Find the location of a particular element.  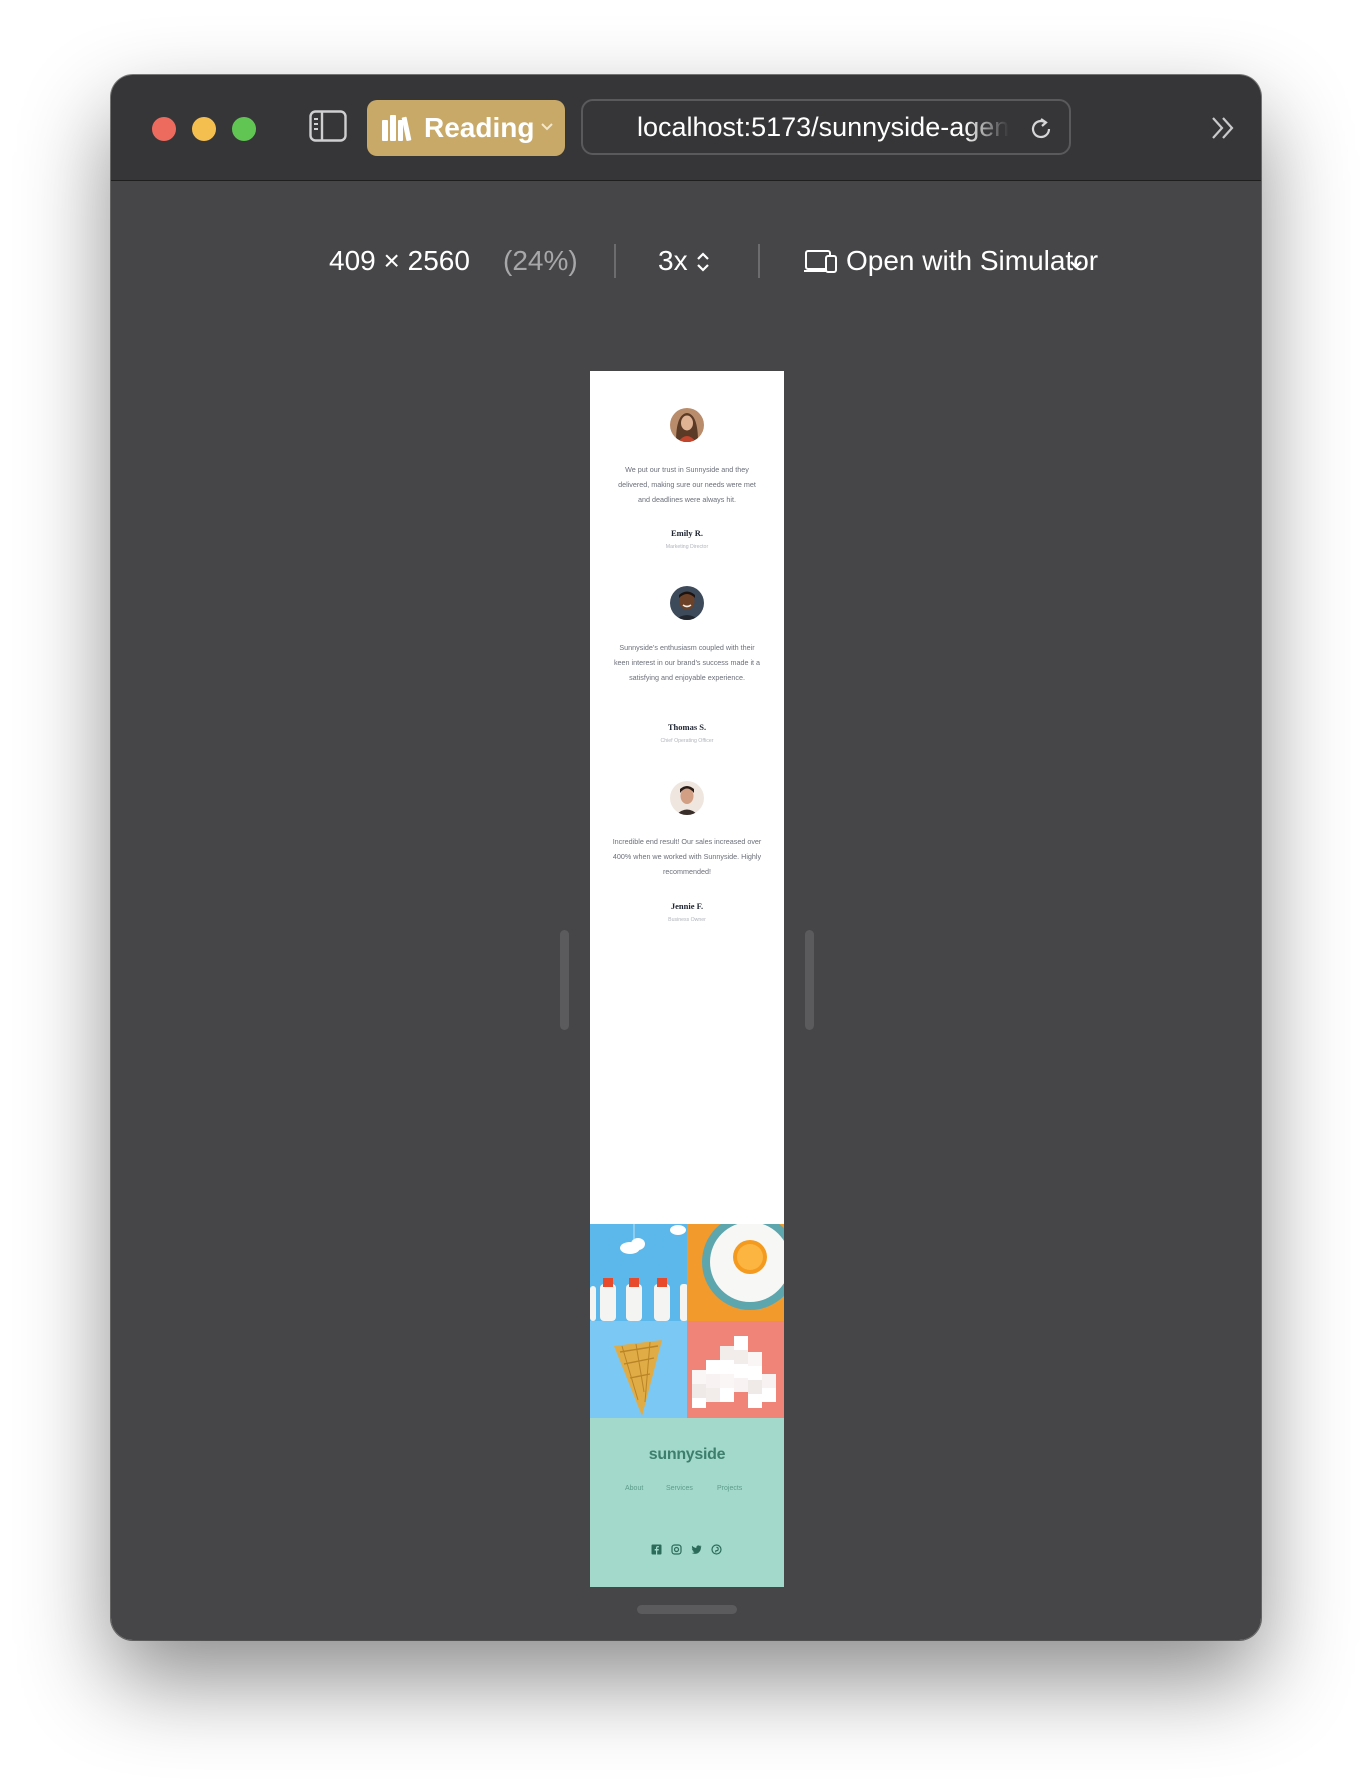

responsive-design-toolbar: 409 × 2560 (24%) 3x Open with Simulator is located at coordinates (686, 265).